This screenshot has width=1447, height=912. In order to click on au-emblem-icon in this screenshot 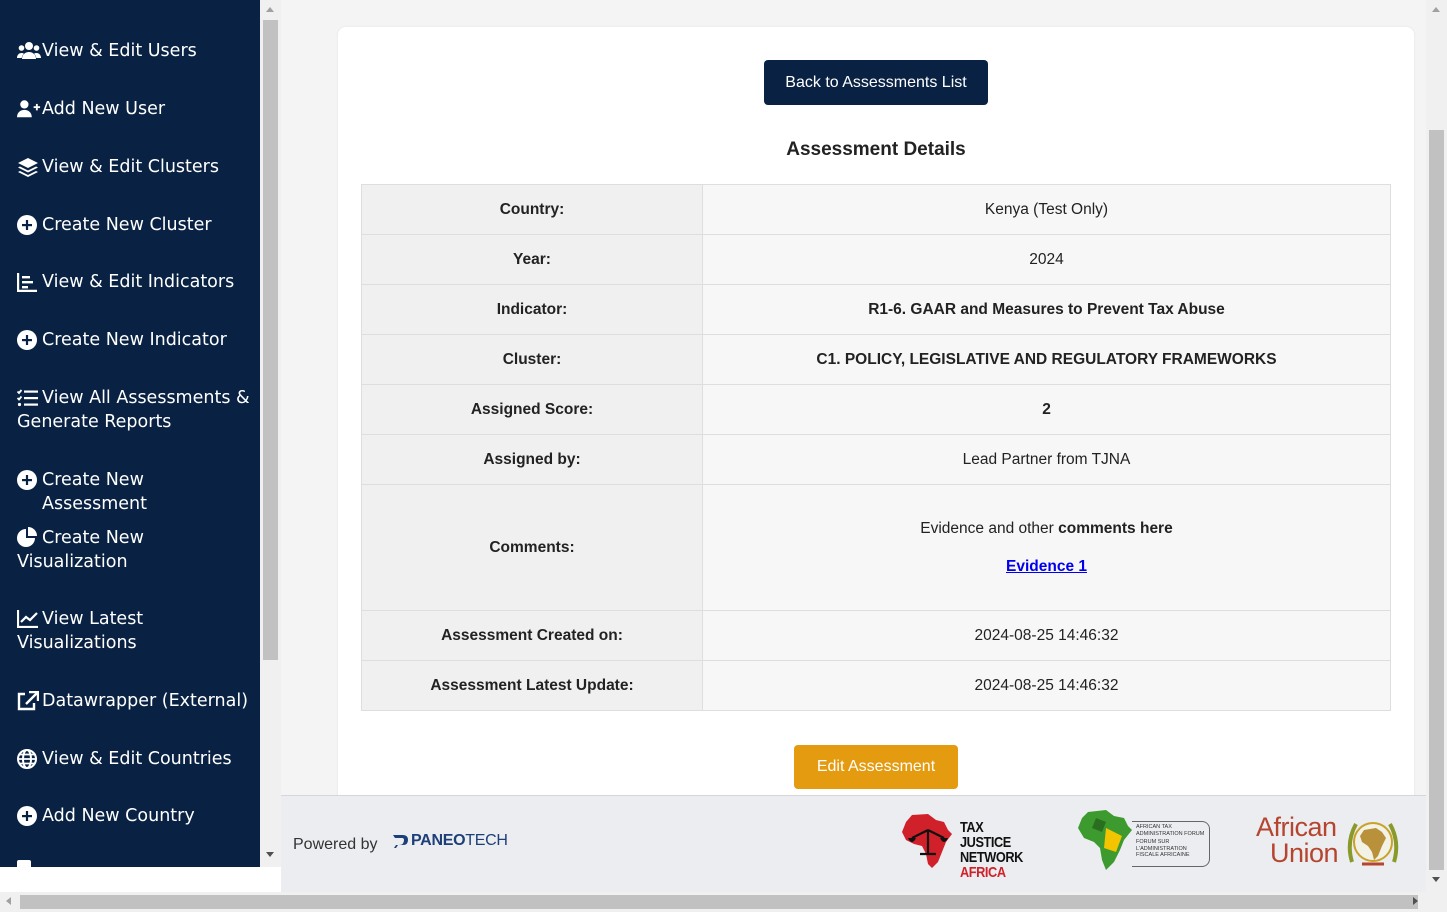, I will do `click(1373, 844)`.